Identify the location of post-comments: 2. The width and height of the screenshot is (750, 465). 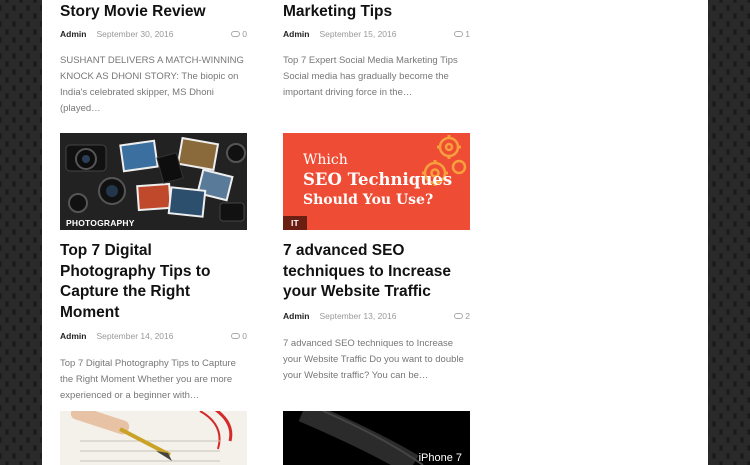
(462, 316).